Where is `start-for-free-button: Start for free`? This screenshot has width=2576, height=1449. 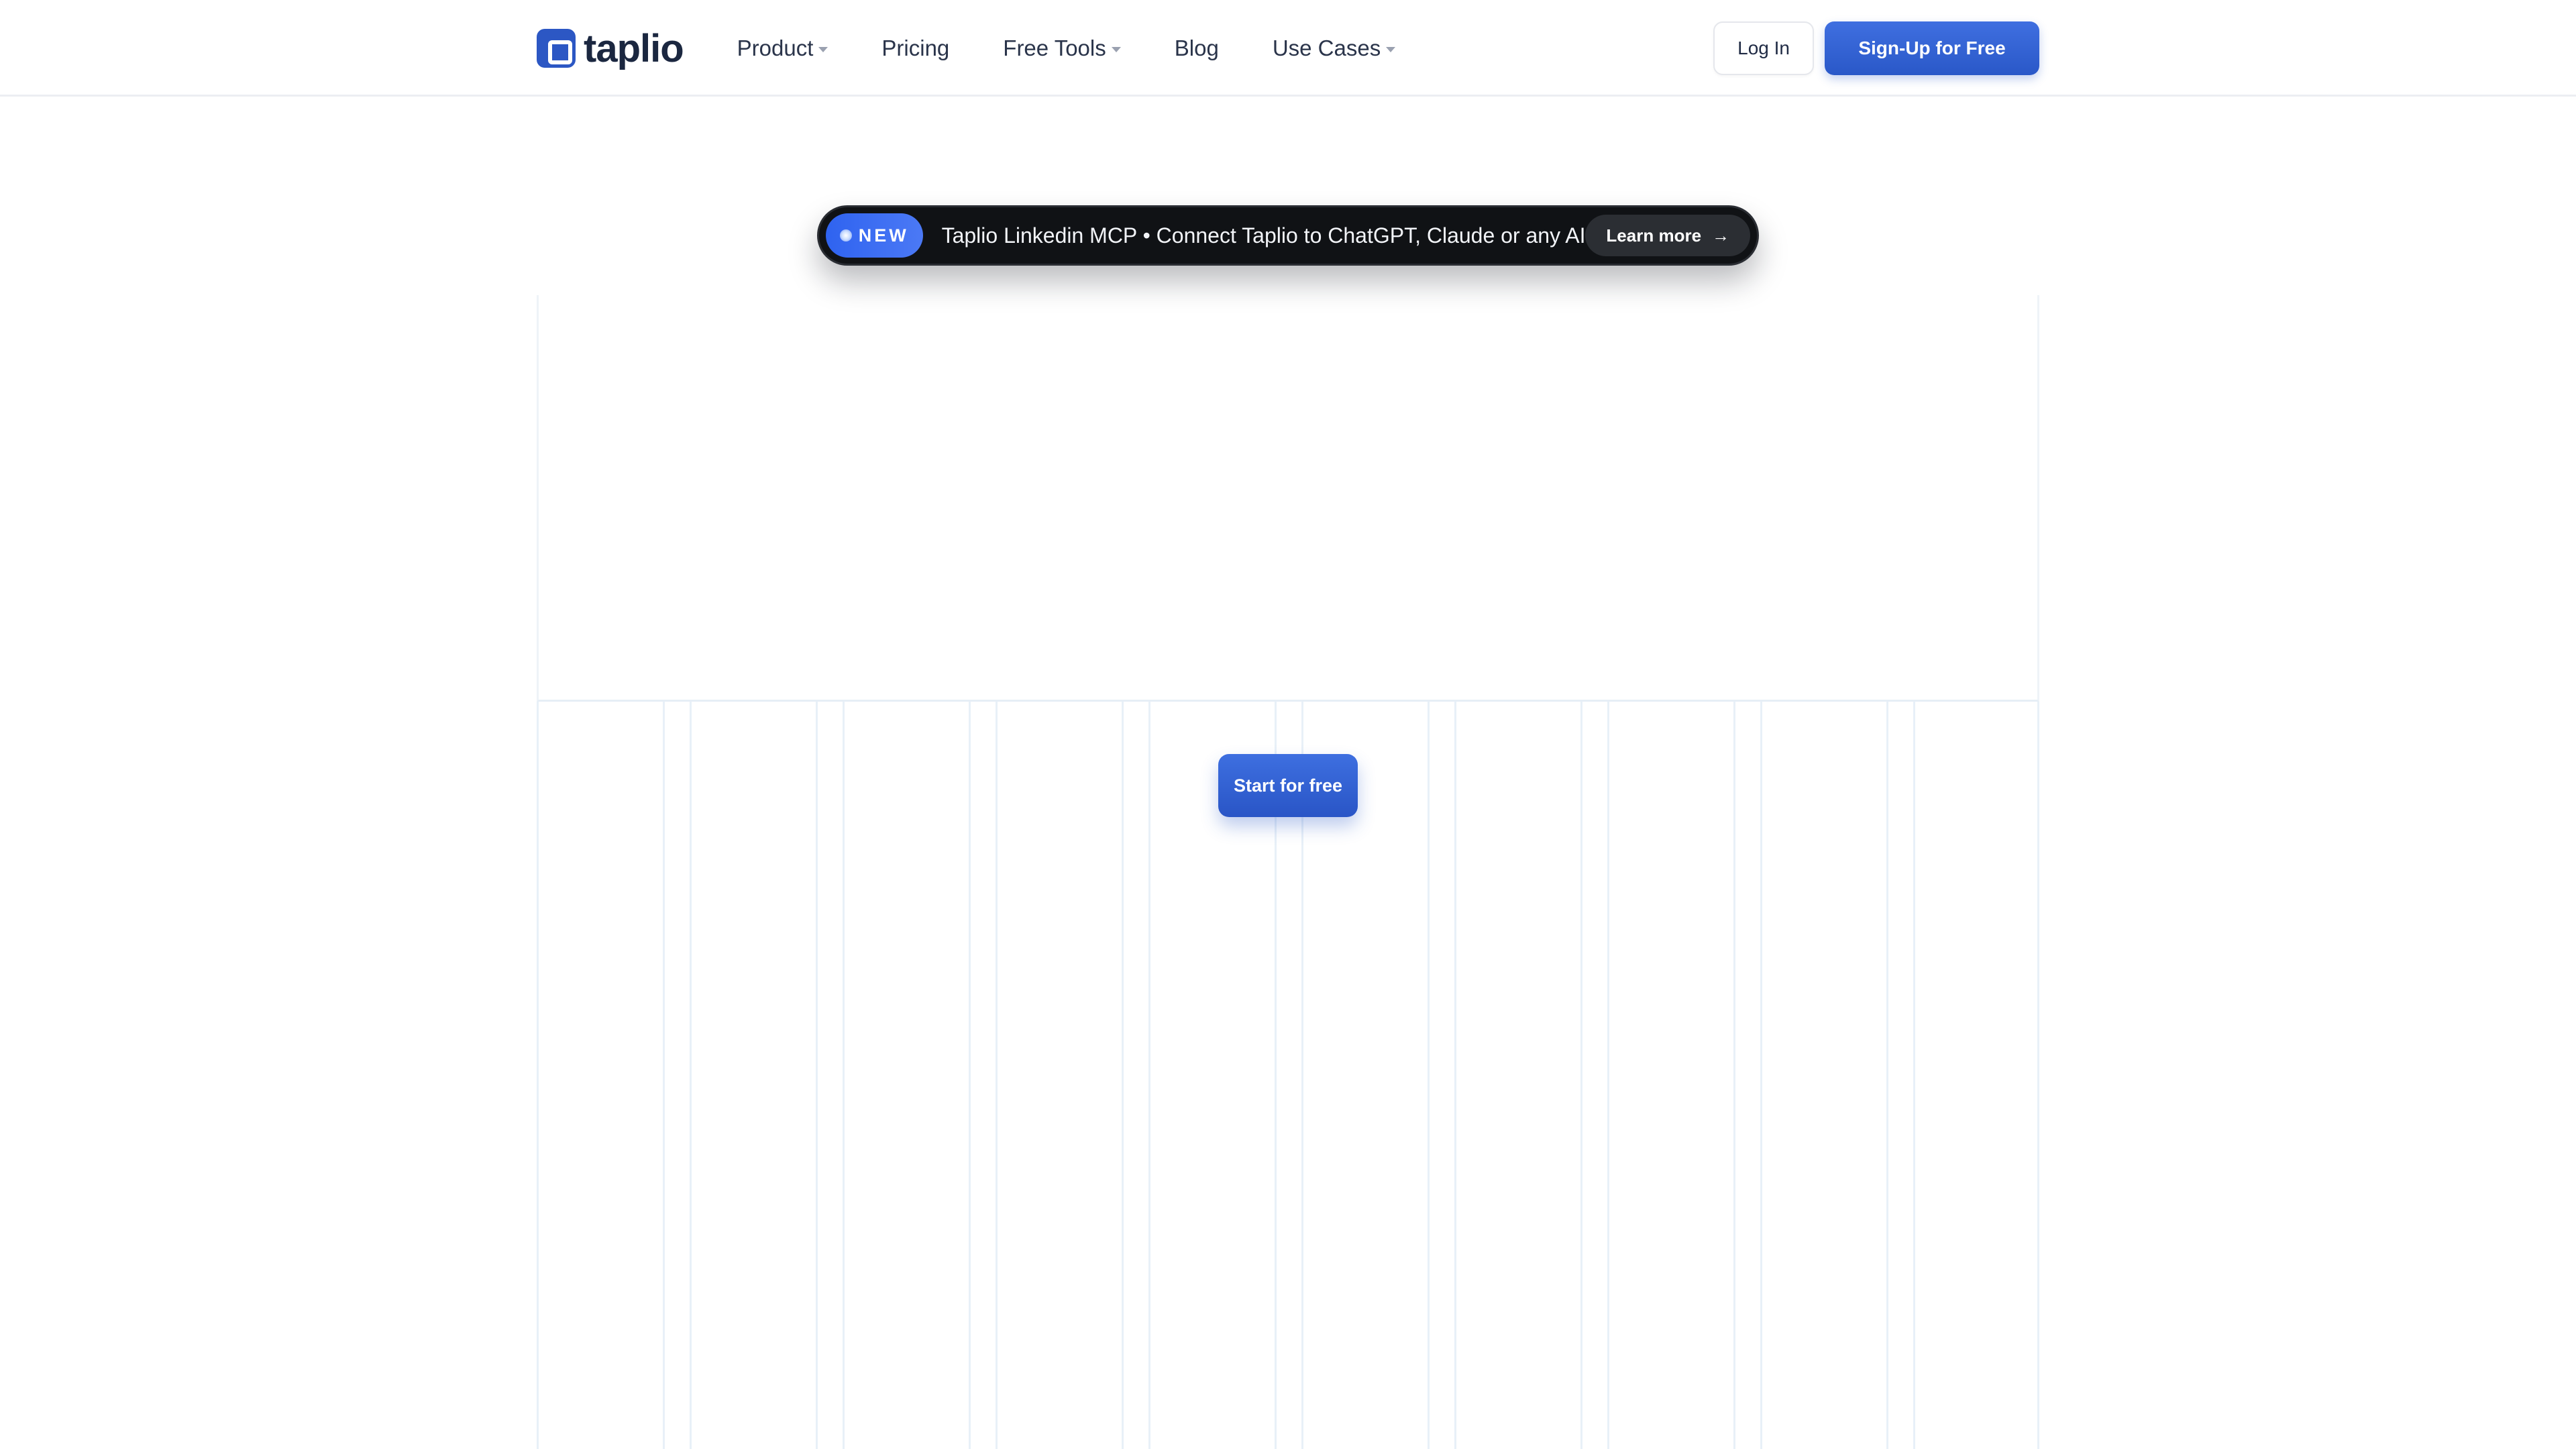
start-for-free-button: Start for free is located at coordinates (1288, 785).